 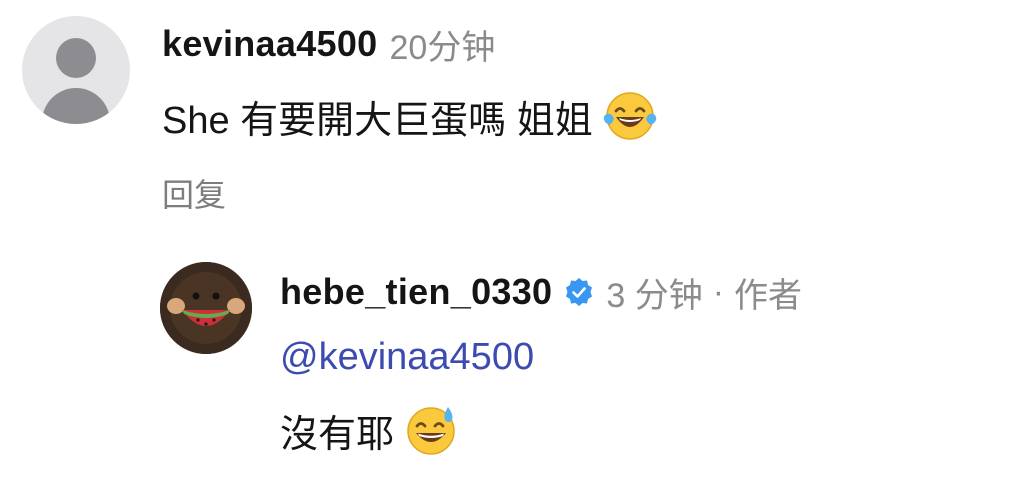 What do you see at coordinates (630, 116) in the screenshot?
I see `laughing-tears-emoji-icon` at bounding box center [630, 116].